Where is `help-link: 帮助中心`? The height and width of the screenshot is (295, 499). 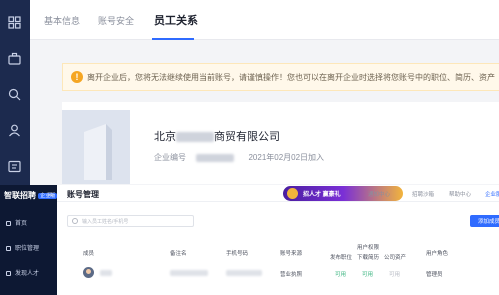
help-link: 帮助中心 is located at coordinates (460, 194).